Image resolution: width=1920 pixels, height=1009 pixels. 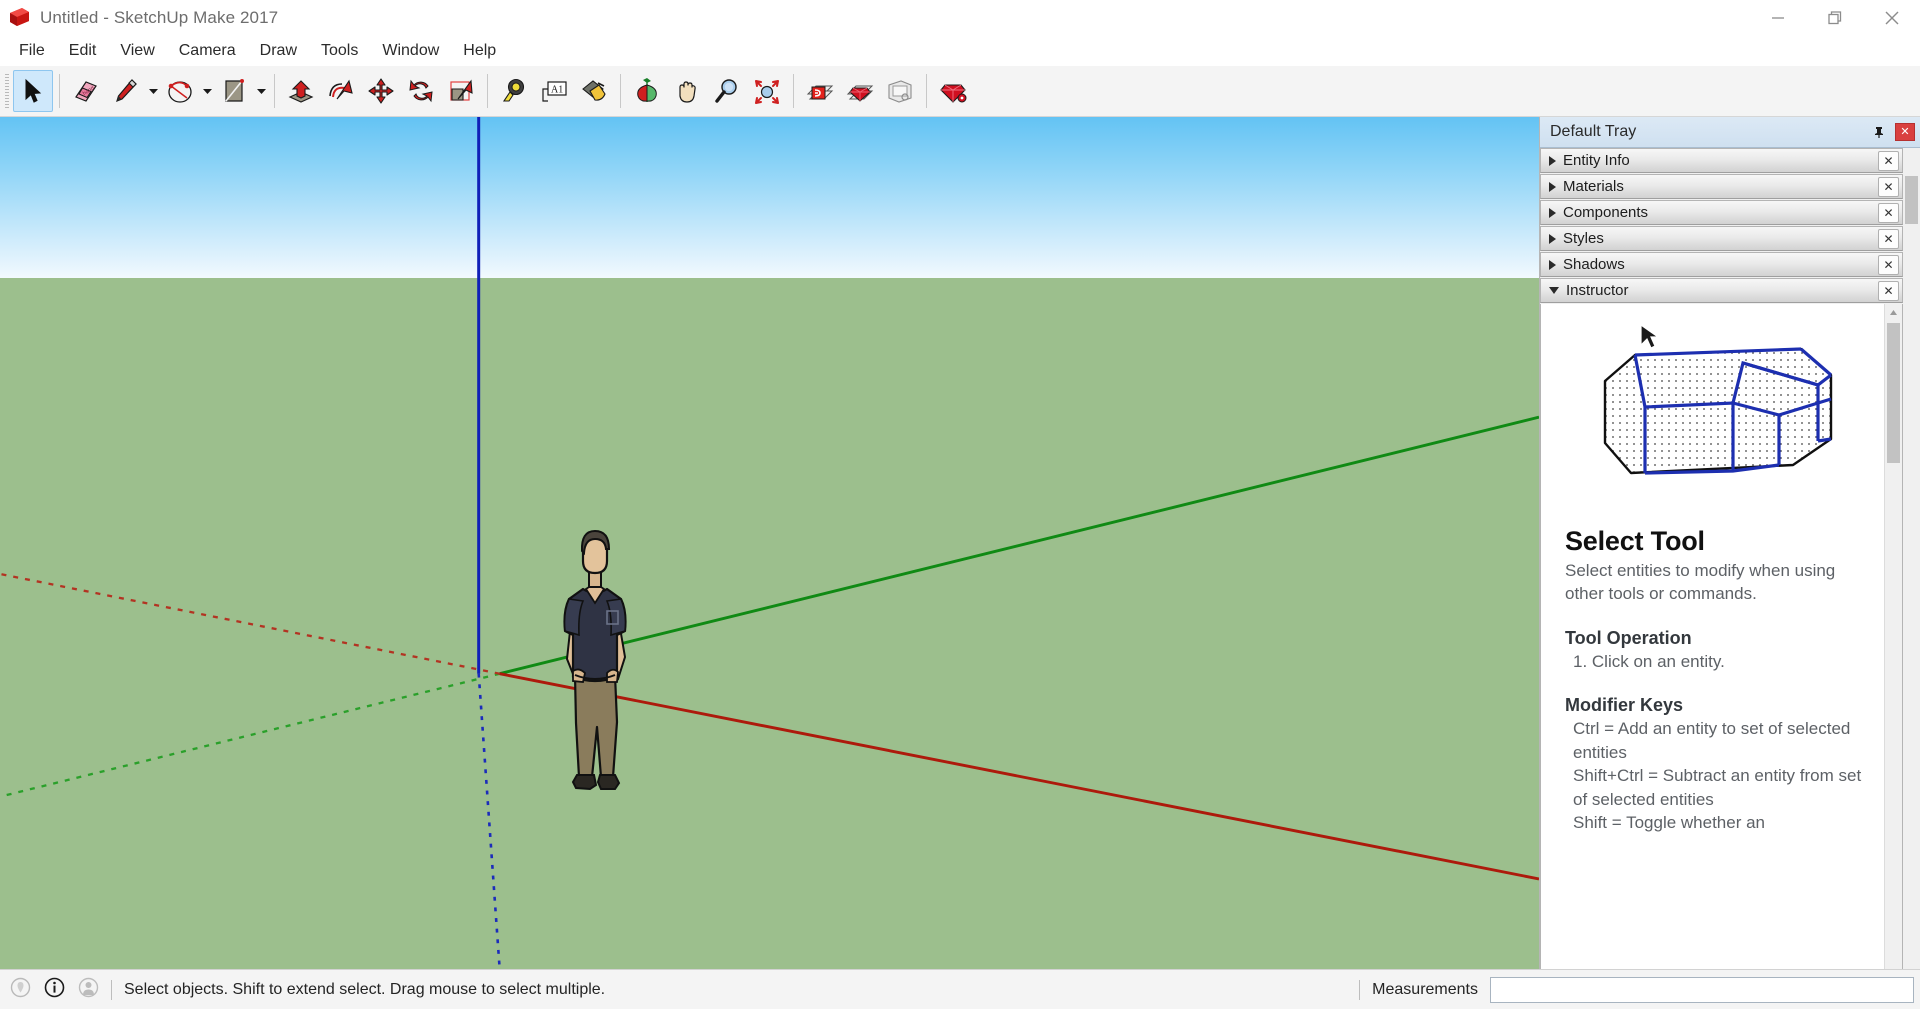 What do you see at coordinates (953, 91) in the screenshot?
I see `ruby-console-button` at bounding box center [953, 91].